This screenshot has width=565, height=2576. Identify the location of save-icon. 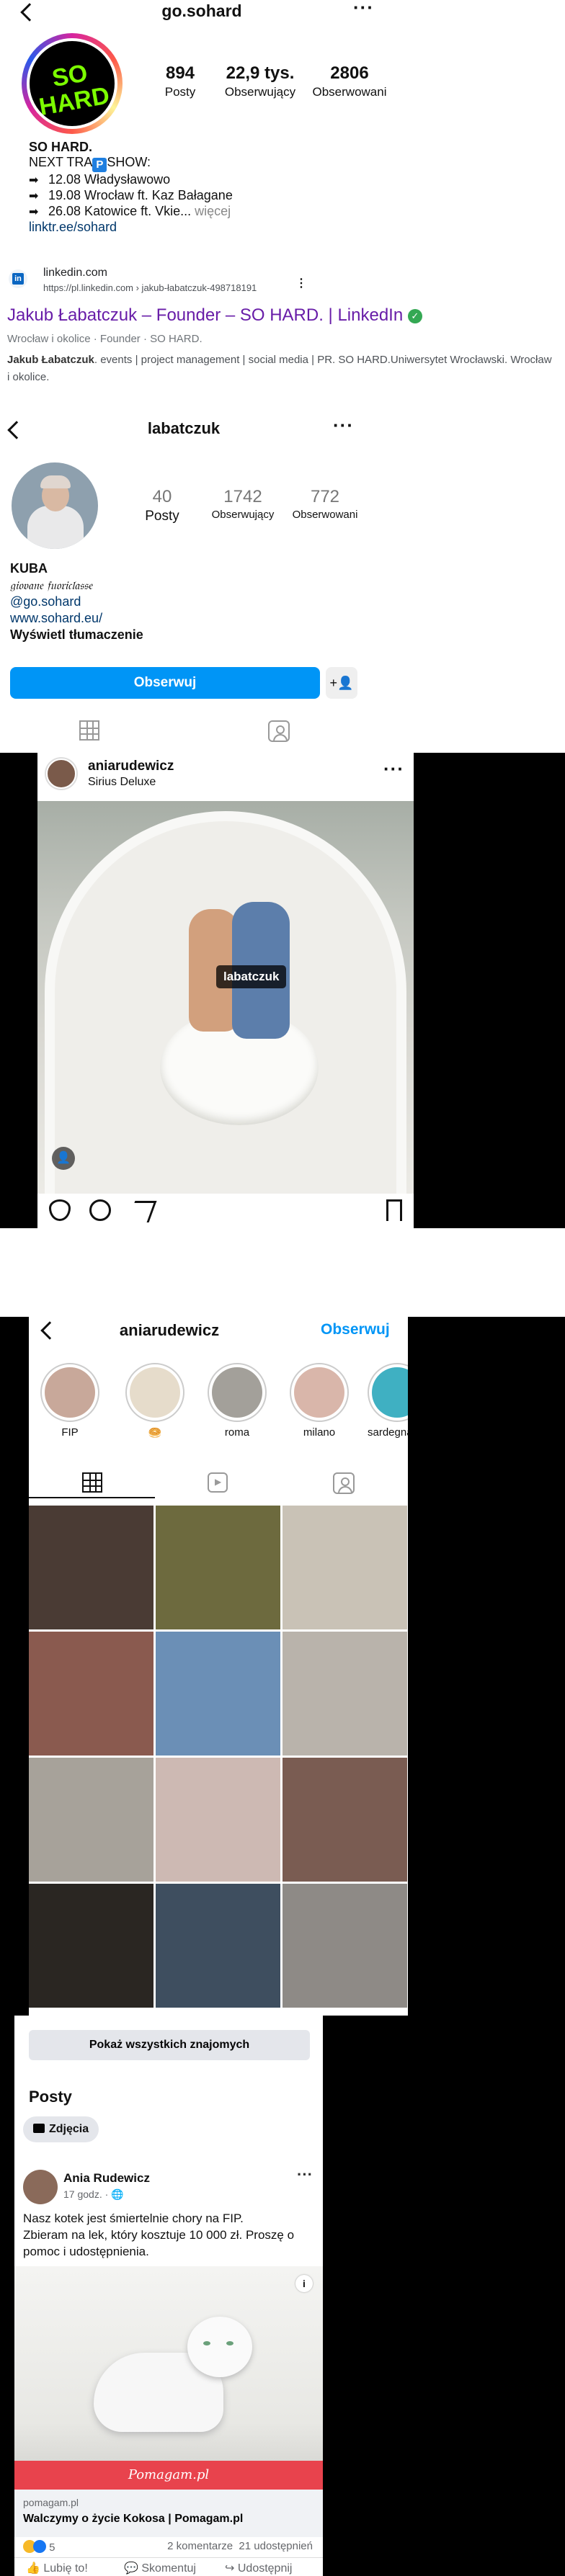
(394, 1210).